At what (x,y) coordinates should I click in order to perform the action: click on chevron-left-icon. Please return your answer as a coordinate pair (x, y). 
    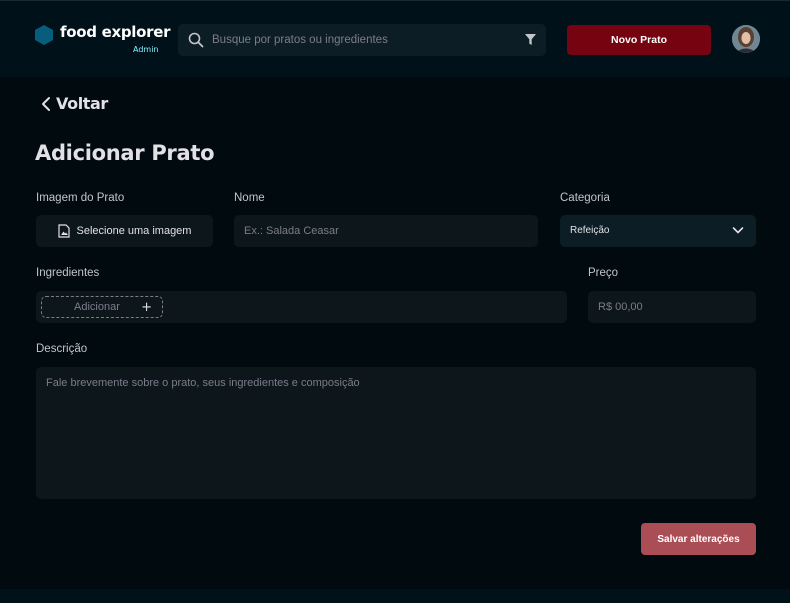
    Looking at the image, I should click on (46, 103).